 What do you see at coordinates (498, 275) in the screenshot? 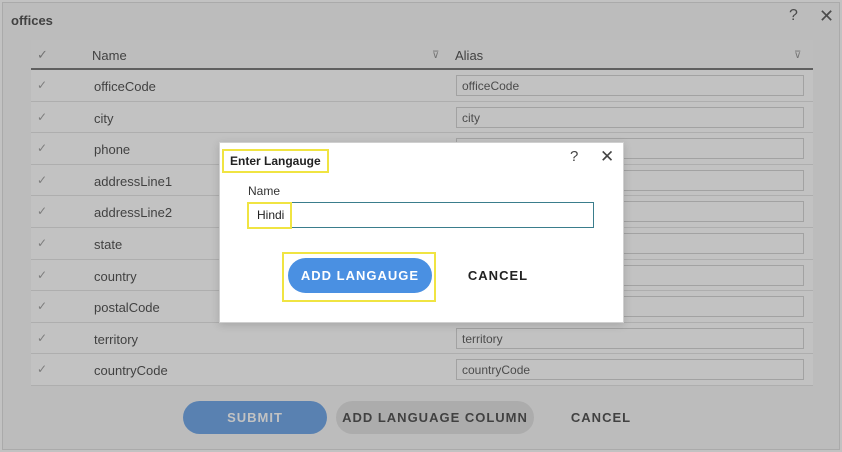
I see `dialog-cancel-button: CANCEL` at bounding box center [498, 275].